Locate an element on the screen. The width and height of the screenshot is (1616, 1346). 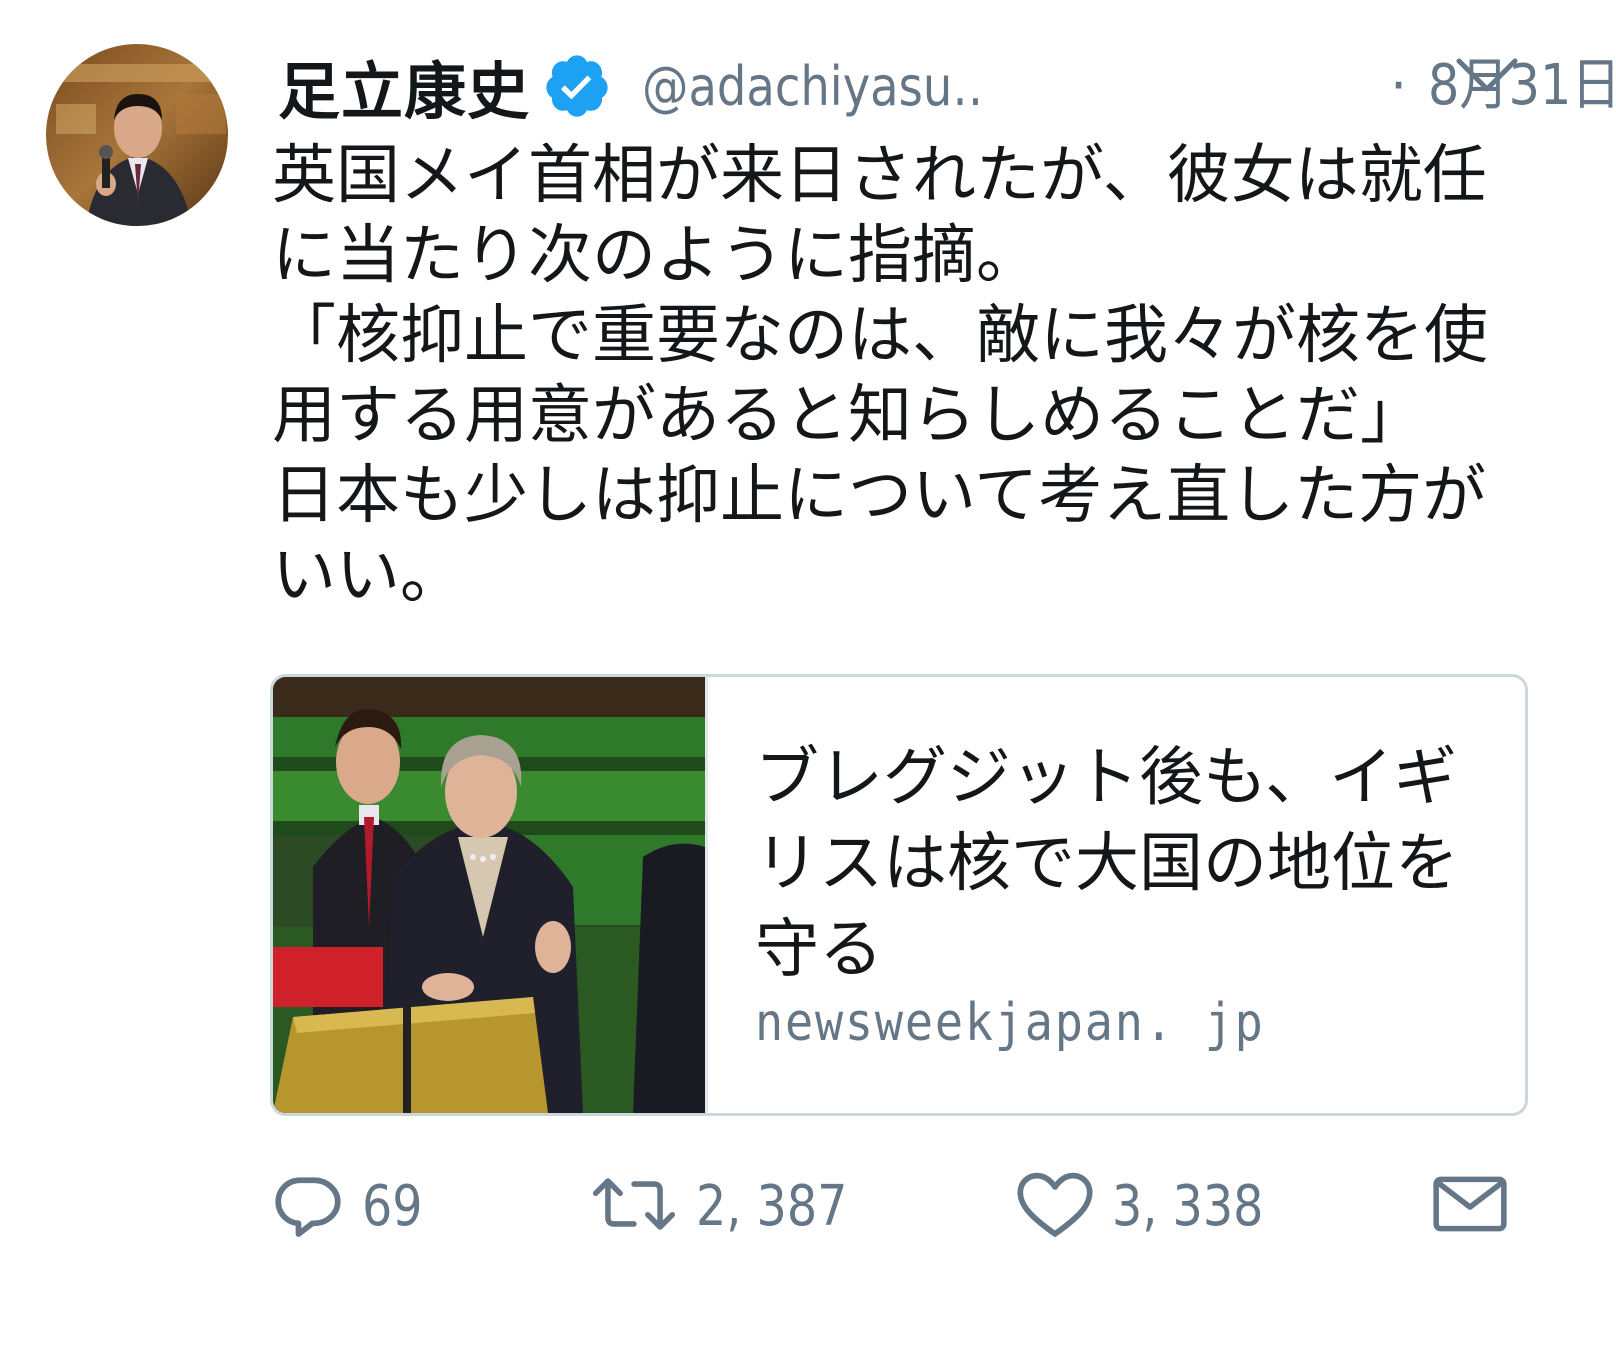
chevron-down-icon is located at coordinates (1487, 75).